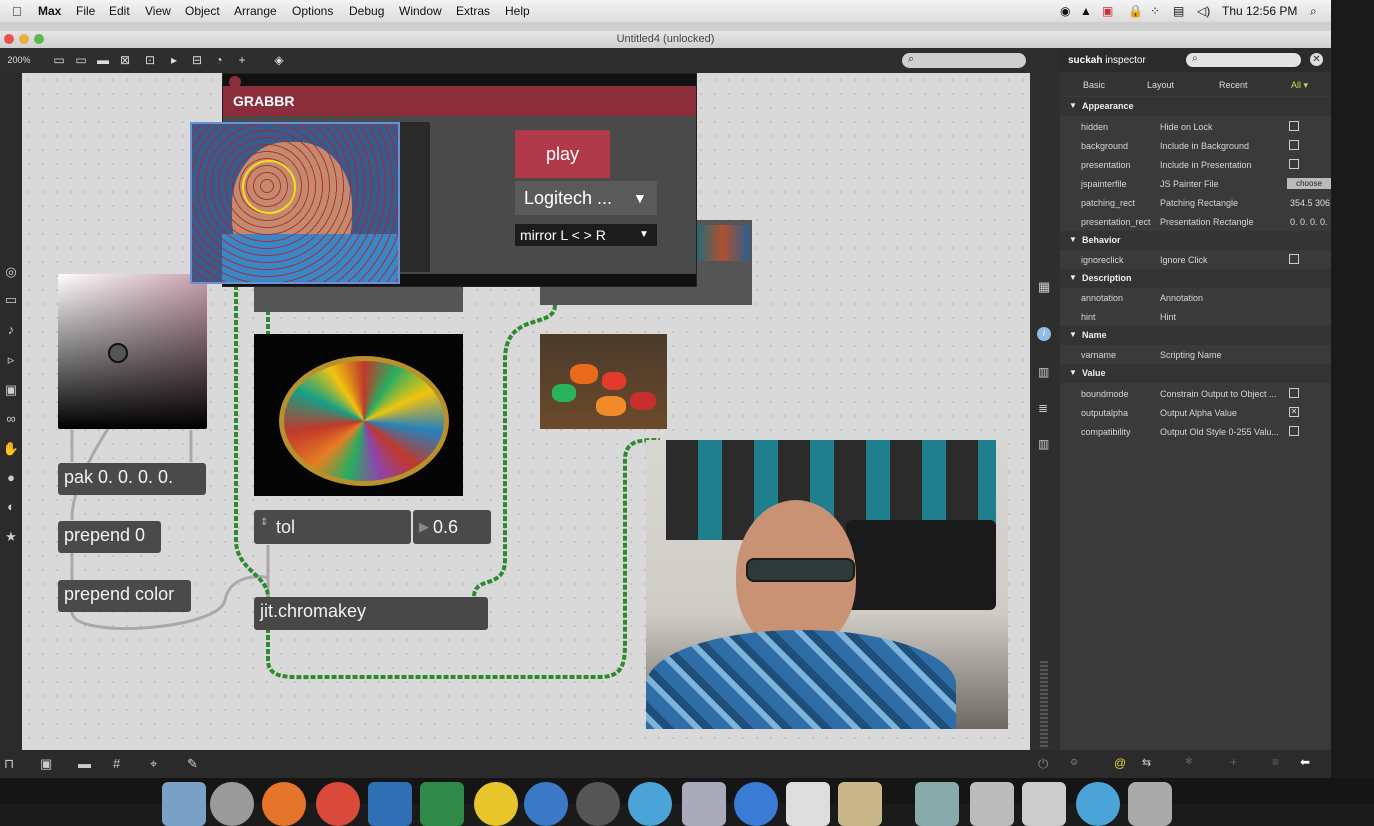 The height and width of the screenshot is (826, 1374). What do you see at coordinates (1195, 126) in the screenshot?
I see `row-hidden: hidden Hide on Lock` at bounding box center [1195, 126].